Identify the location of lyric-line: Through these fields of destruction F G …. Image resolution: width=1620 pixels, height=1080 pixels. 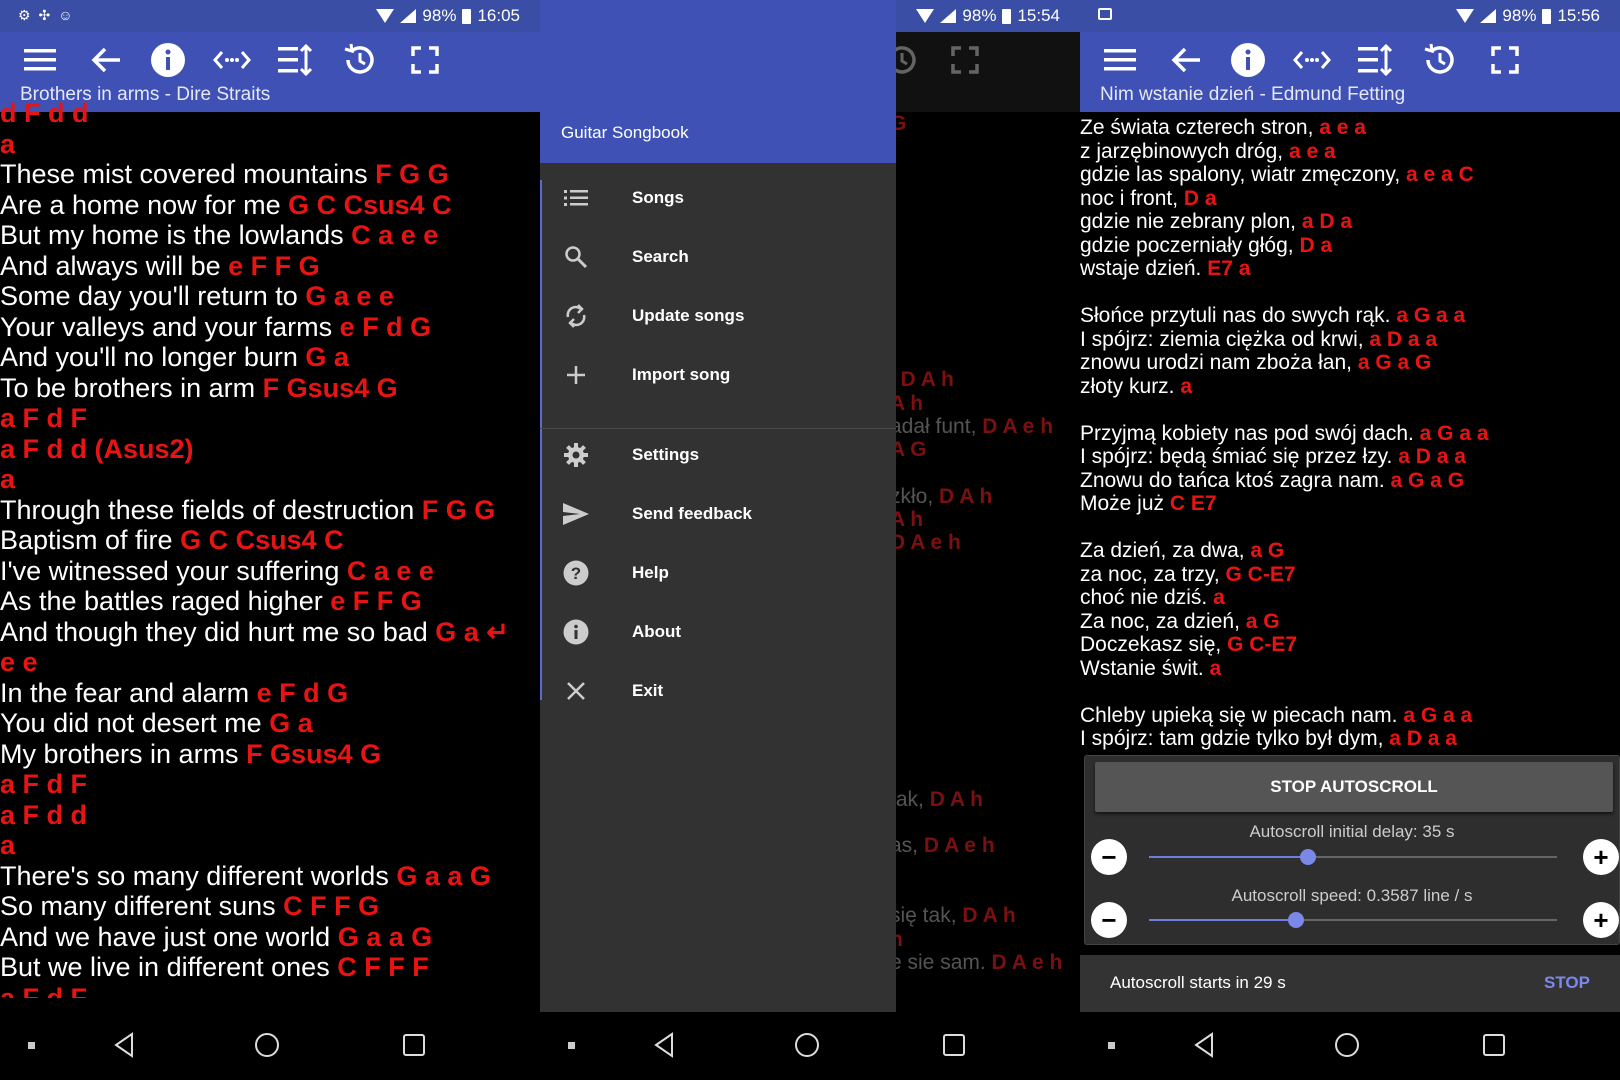
(270, 510).